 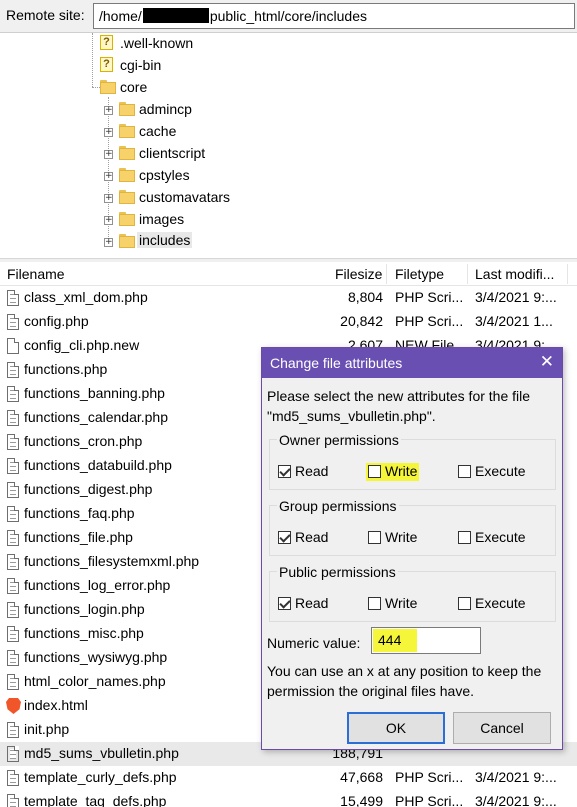 What do you see at coordinates (412, 363) in the screenshot?
I see `dialog-titlebar: Change file attributes ✕` at bounding box center [412, 363].